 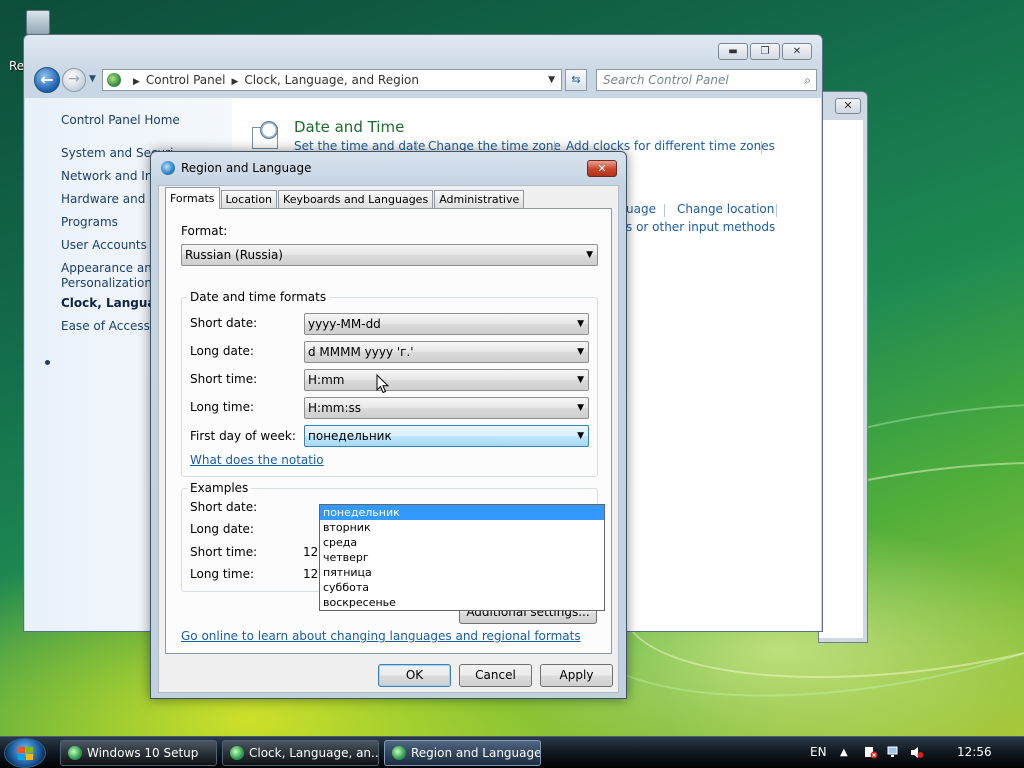 I want to click on search-placeholder: Search Control Panel, so click(x=666, y=80).